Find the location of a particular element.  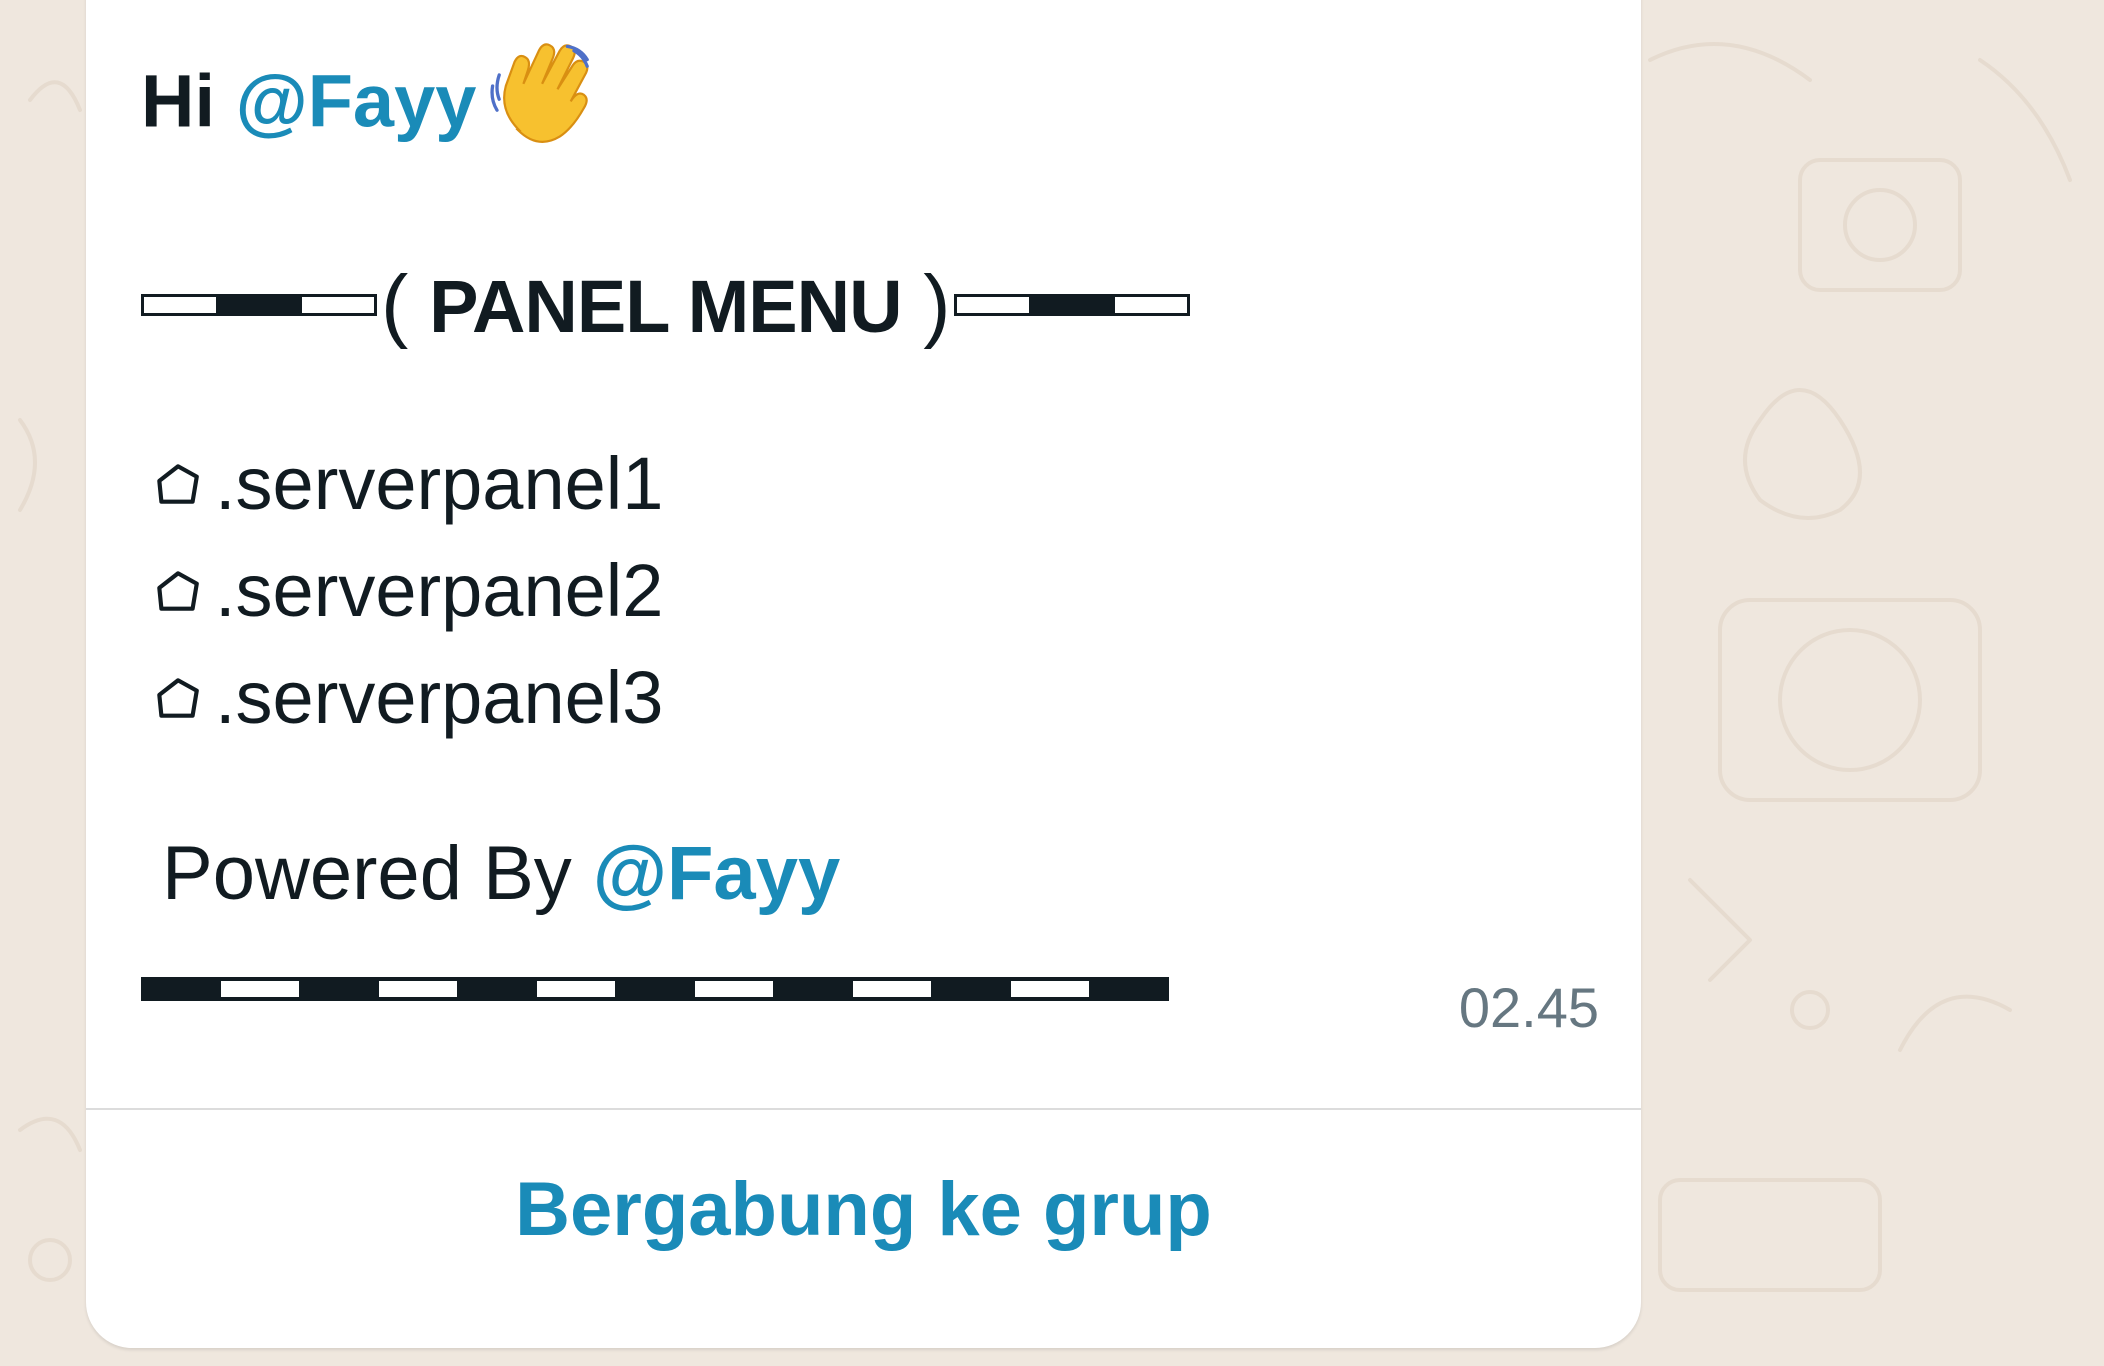

panel-divider-right is located at coordinates (1071, 305).